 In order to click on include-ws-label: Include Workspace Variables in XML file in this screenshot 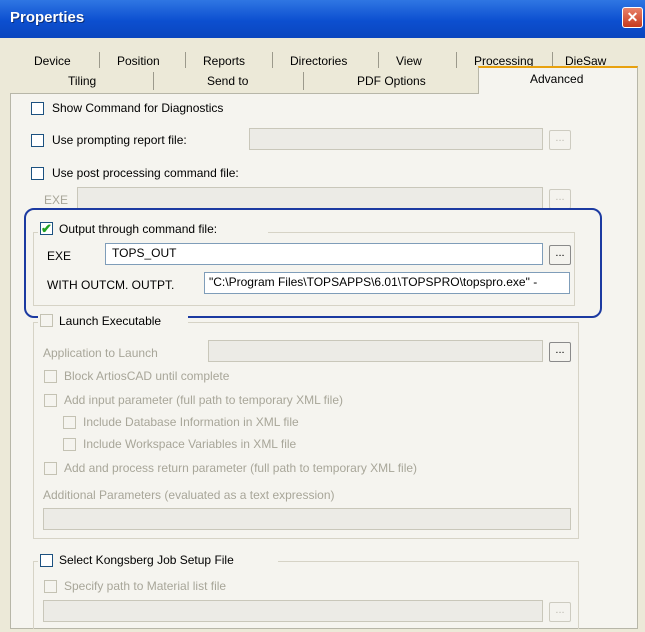, I will do `click(190, 444)`.